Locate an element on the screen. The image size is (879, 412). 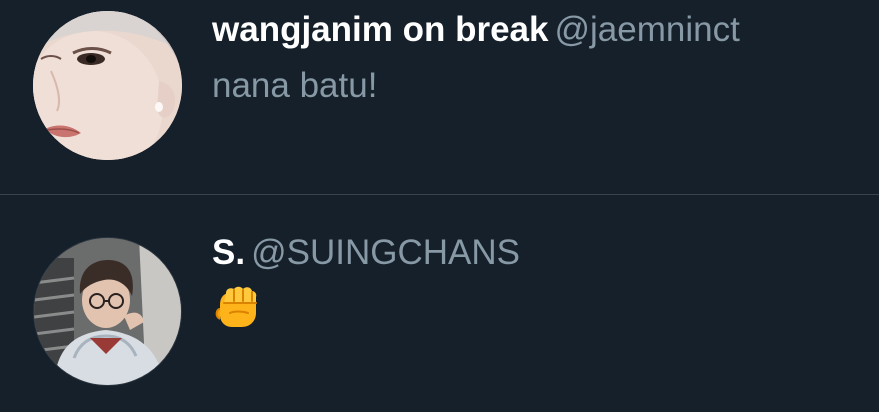
tweet-header: S. @SUINGCHANS is located at coordinates (535, 253).